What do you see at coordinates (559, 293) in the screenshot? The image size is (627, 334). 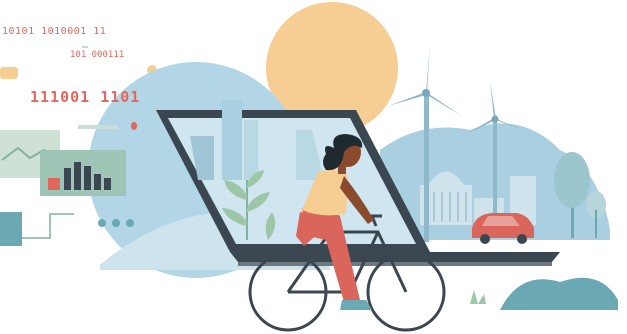 I see `bush-right` at bounding box center [559, 293].